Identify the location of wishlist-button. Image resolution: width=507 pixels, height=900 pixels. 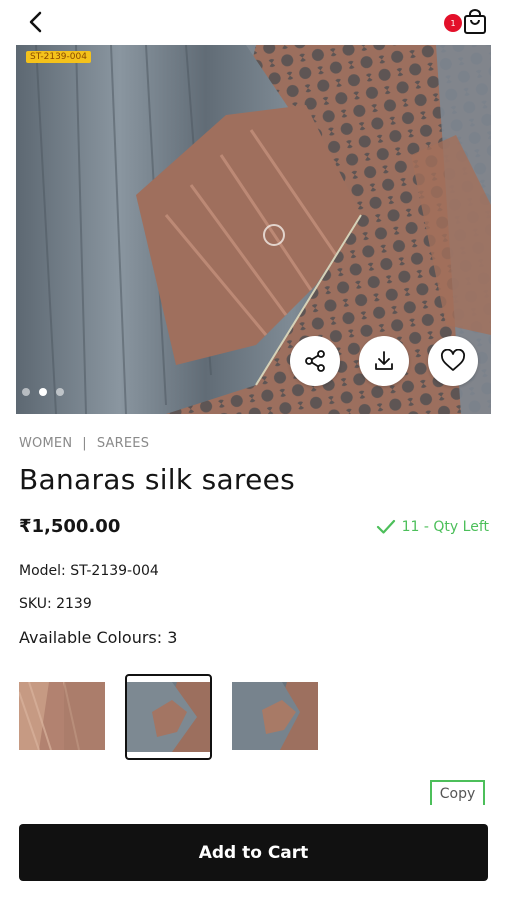
(453, 361).